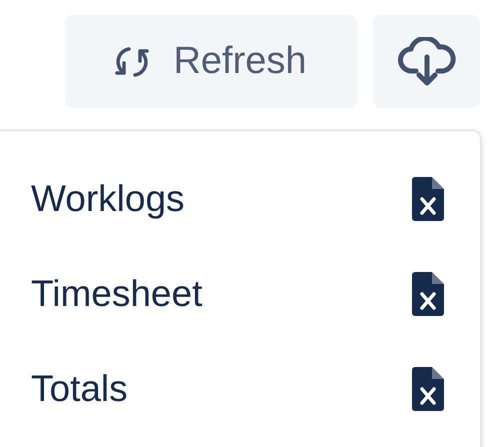 This screenshot has width=490, height=447. I want to click on download-button, so click(426, 61).